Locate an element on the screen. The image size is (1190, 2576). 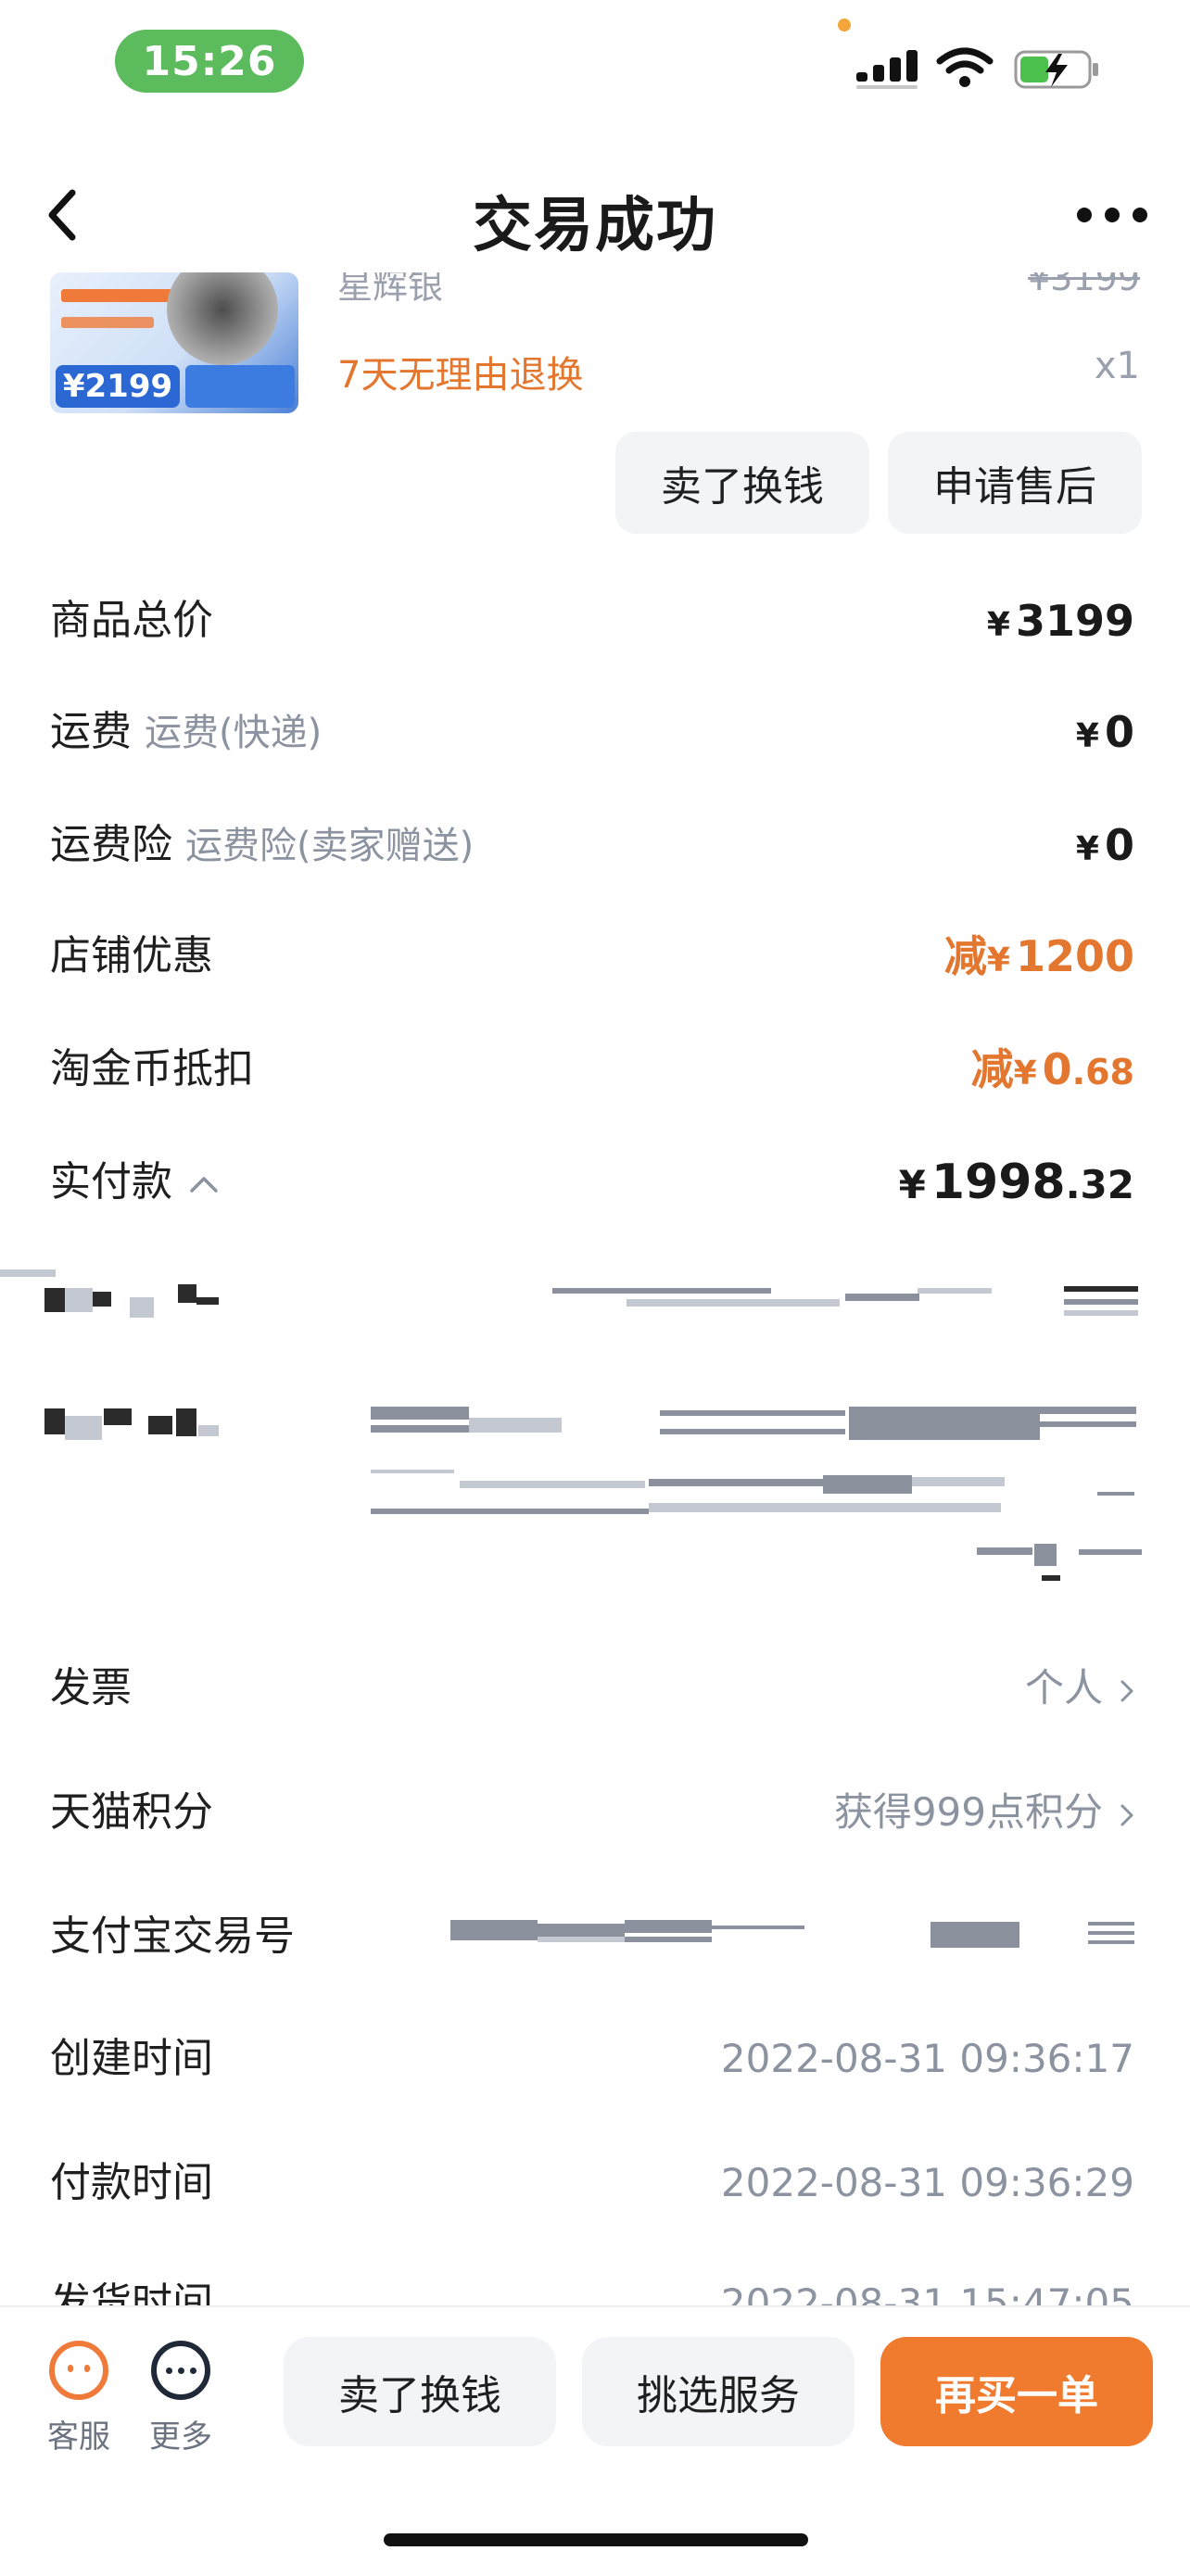
invoice-label: 发票 is located at coordinates (91, 1688).